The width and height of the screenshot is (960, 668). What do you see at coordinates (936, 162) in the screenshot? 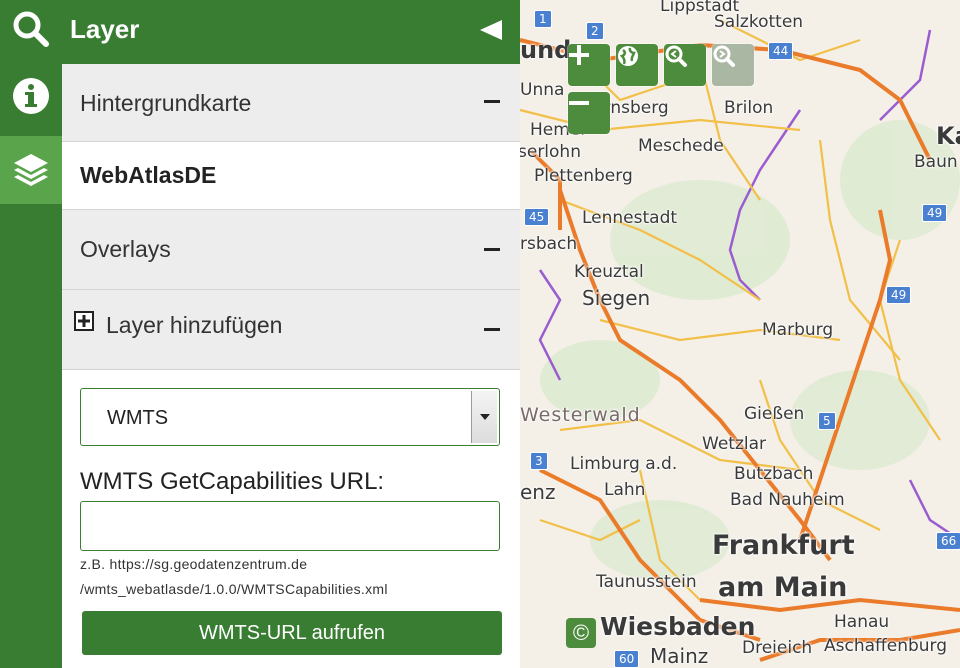
I see `map-label-baun: Baun` at bounding box center [936, 162].